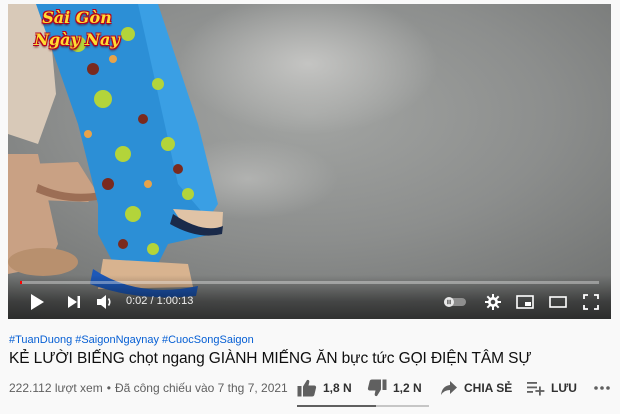 The width and height of the screenshot is (620, 414). I want to click on theater-mode-button, so click(558, 302).